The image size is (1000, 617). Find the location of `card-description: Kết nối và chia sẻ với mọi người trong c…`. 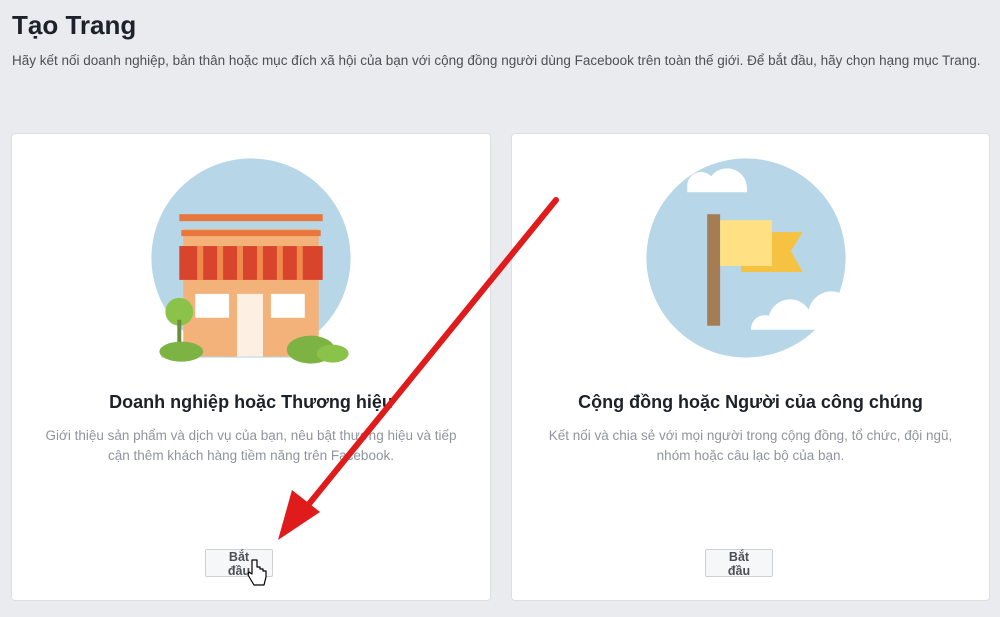

card-description: Kết nối và chia sẻ với mọi người trong c… is located at coordinates (750, 445).